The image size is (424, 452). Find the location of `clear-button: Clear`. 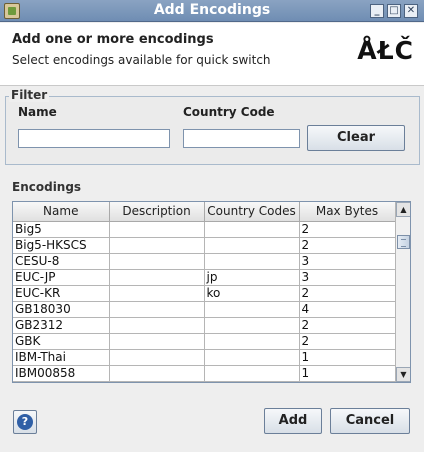

clear-button: Clear is located at coordinates (356, 138).